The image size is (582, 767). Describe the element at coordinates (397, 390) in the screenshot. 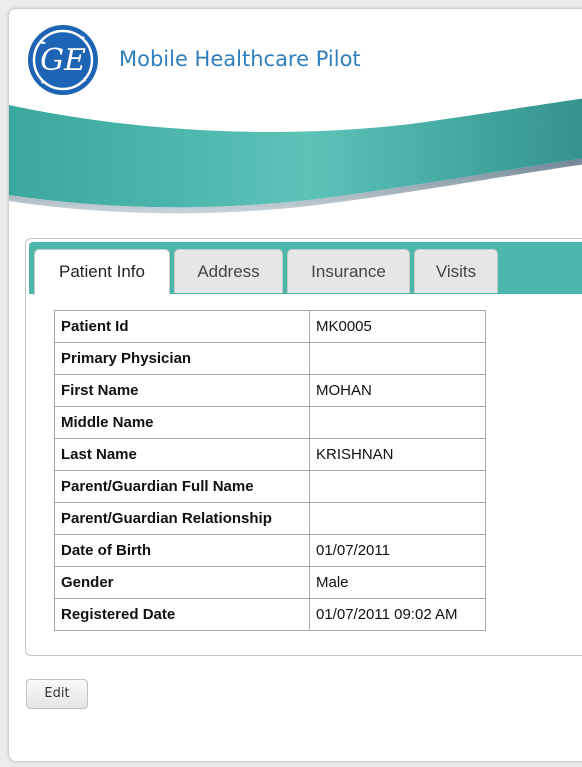

I see `field-value: MOHAN` at that location.